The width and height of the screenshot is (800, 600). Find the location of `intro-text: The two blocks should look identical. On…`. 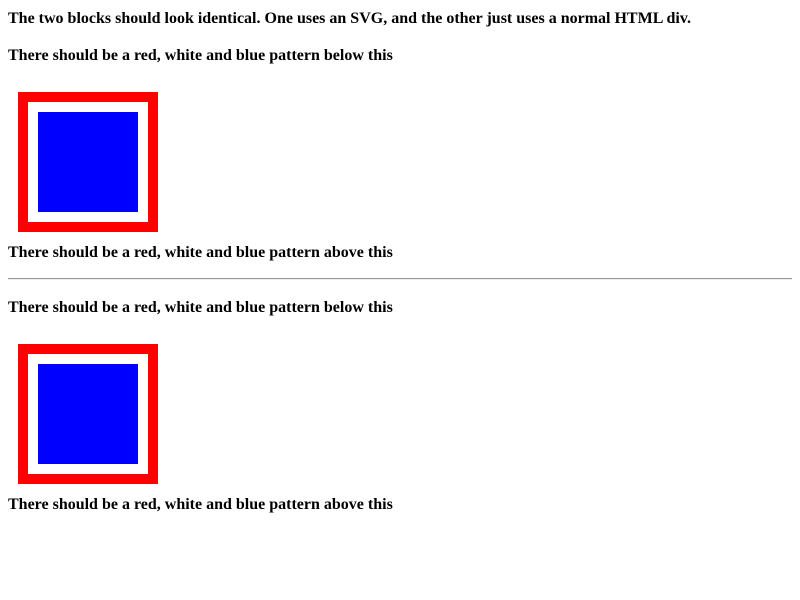

intro-text: The two blocks should look identical. On… is located at coordinates (349, 18).